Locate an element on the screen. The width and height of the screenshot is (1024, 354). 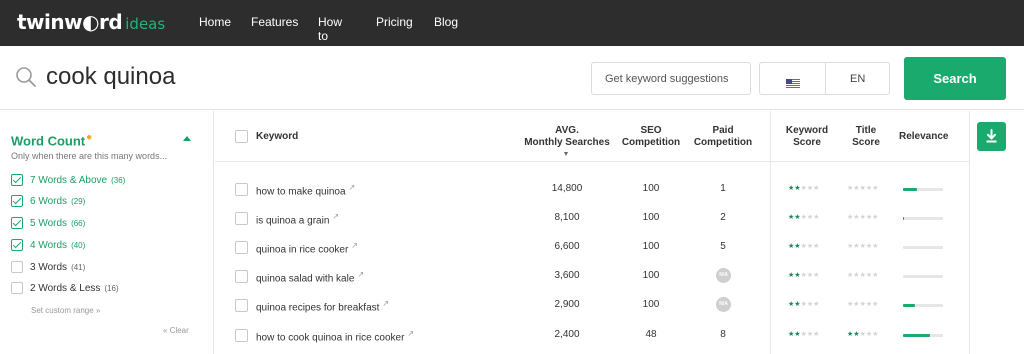
column-header-paid-competition: Paid Competition is located at coordinates (723, 137).